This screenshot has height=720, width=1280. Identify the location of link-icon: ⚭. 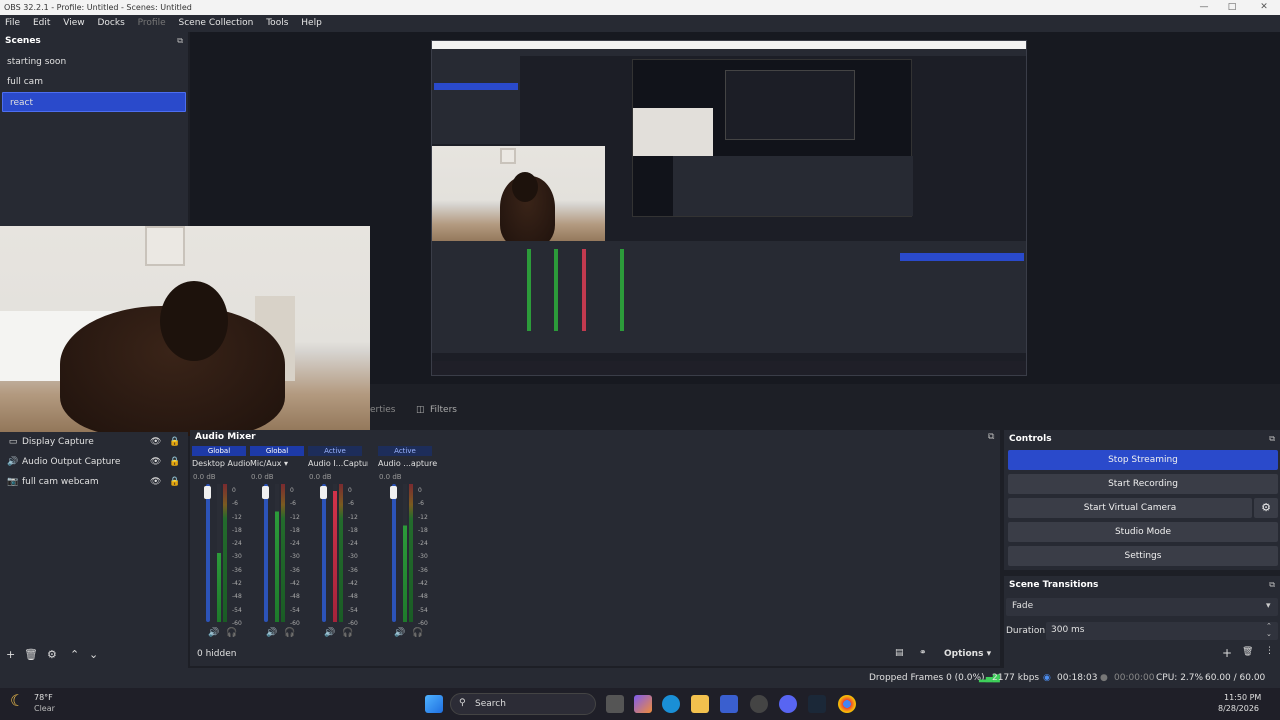
(923, 653).